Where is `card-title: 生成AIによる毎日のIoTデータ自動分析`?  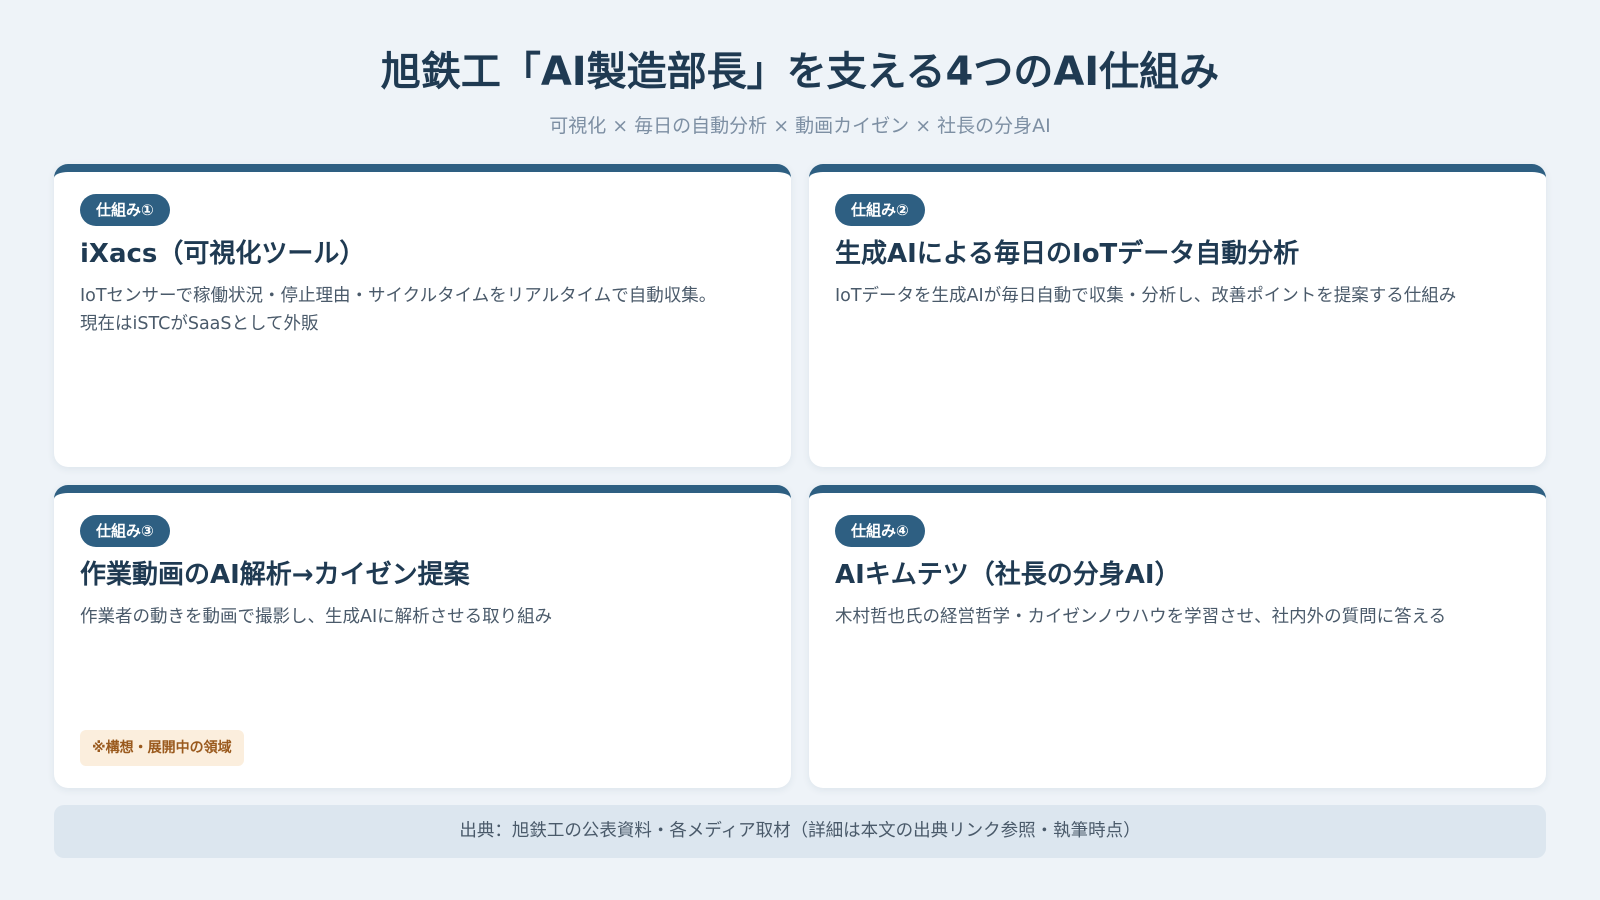 card-title: 生成AIによる毎日のIoTデータ自動分析 is located at coordinates (1067, 254).